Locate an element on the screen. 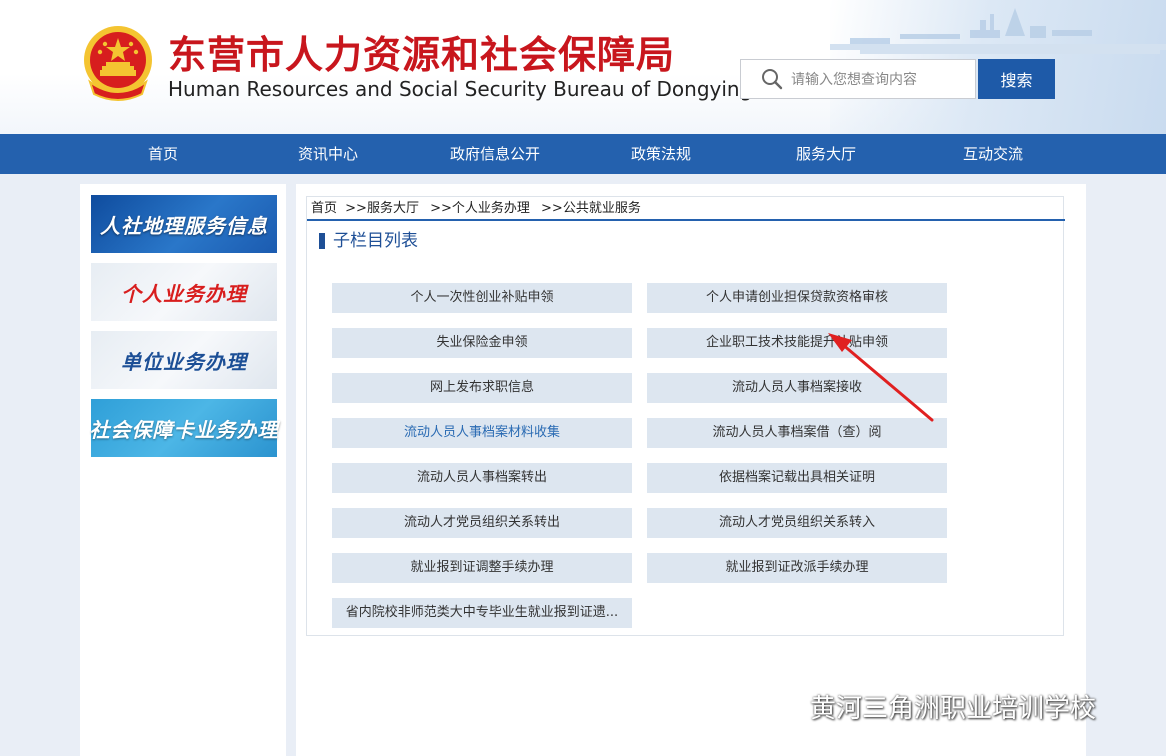 The width and height of the screenshot is (1166, 756). sidebar-item-unit-business: 单位业务办理 is located at coordinates (184, 360).